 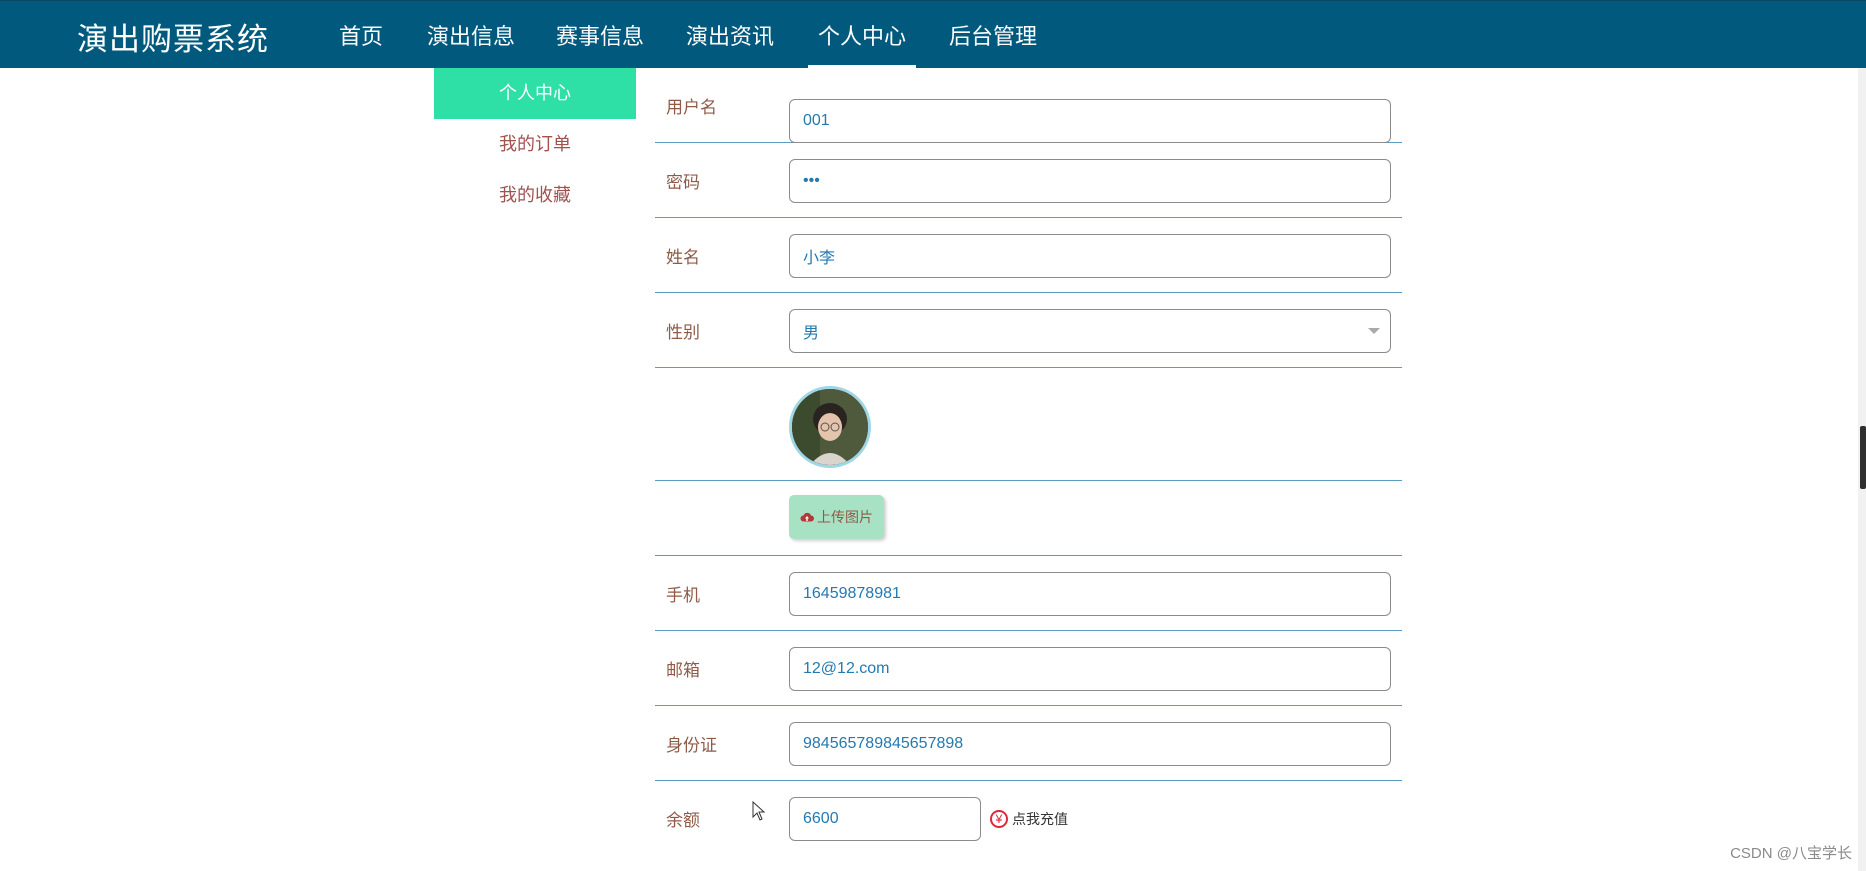 I want to click on nav-home: 首页, so click(x=361, y=43).